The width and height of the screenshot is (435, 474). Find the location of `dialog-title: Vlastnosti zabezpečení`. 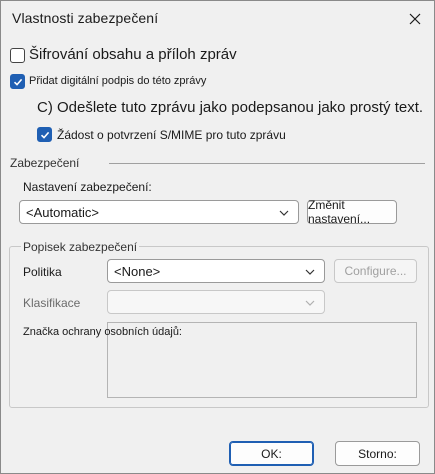

dialog-title: Vlastnosti zabezpečení is located at coordinates (85, 18).